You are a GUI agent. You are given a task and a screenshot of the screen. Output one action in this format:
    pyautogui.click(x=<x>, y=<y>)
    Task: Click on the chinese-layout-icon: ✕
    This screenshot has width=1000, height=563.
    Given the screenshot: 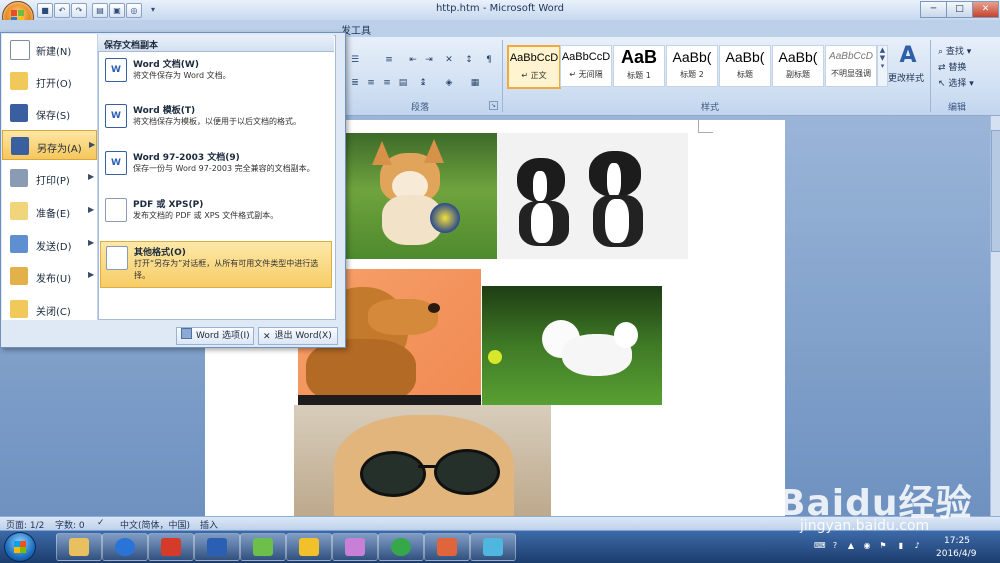 What is the action you would take?
    pyautogui.click(x=449, y=60)
    